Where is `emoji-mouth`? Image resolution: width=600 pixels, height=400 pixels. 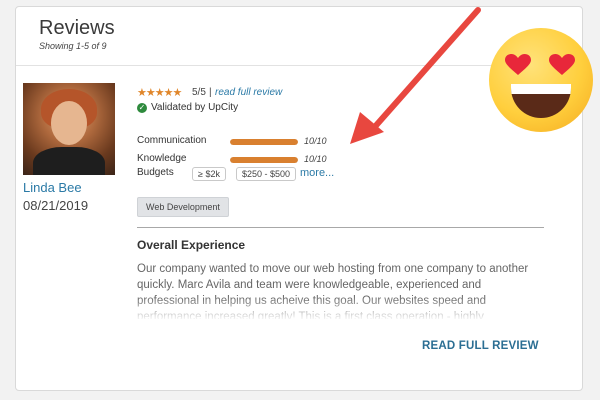 emoji-mouth is located at coordinates (541, 101).